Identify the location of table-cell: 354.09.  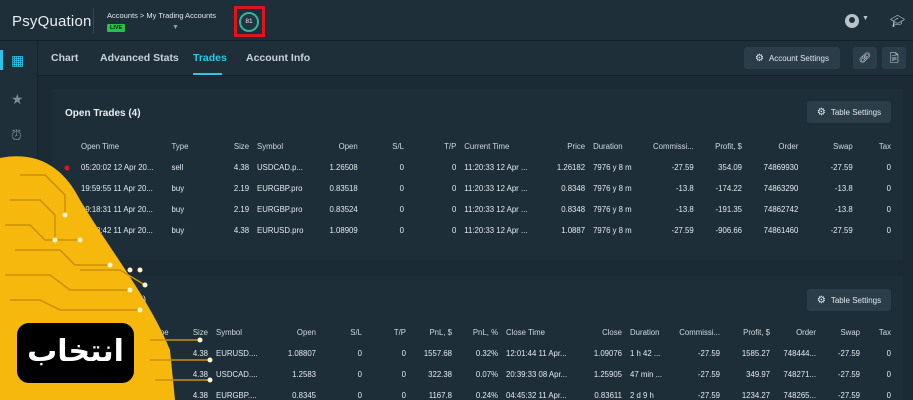
(730, 167).